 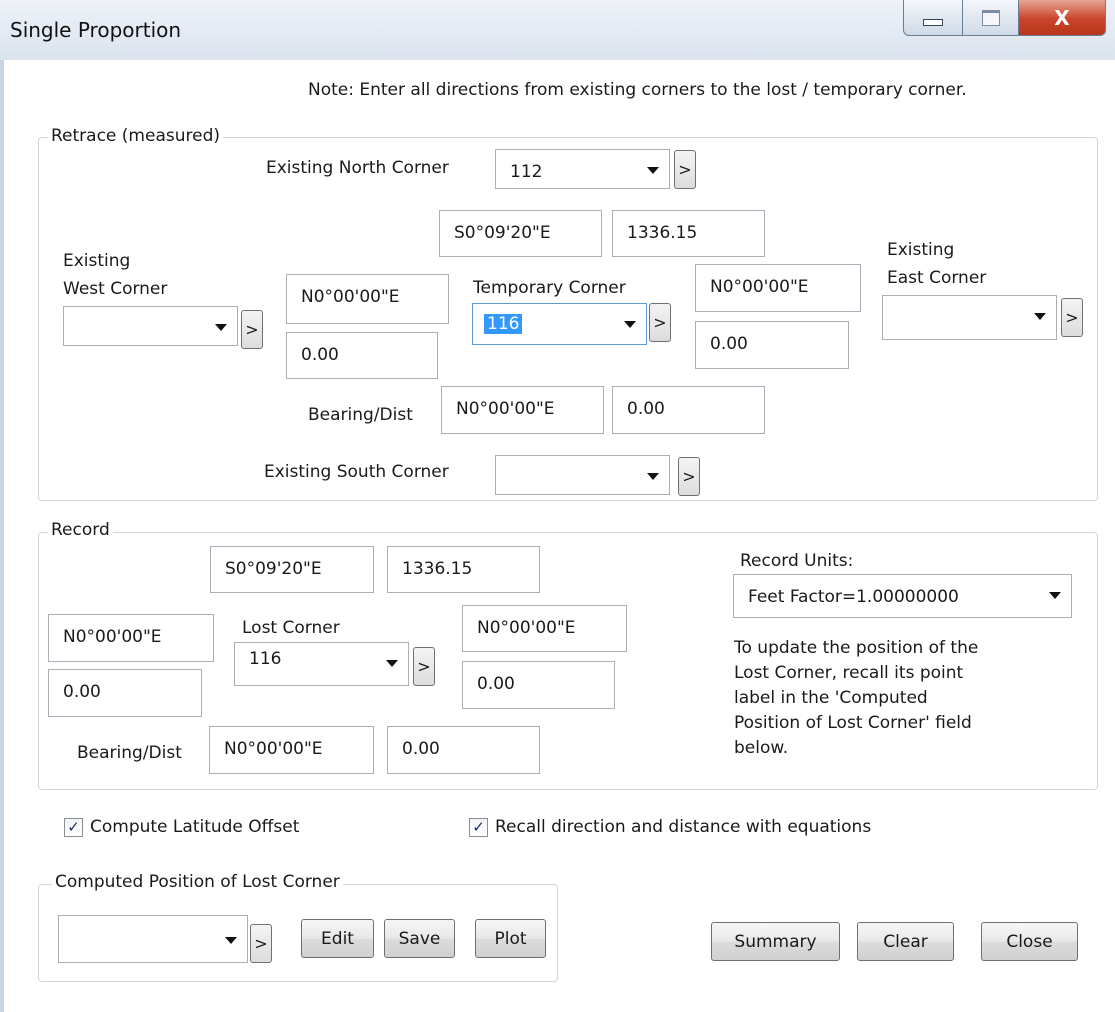 What do you see at coordinates (1029, 941) in the screenshot?
I see `close-button: Close` at bounding box center [1029, 941].